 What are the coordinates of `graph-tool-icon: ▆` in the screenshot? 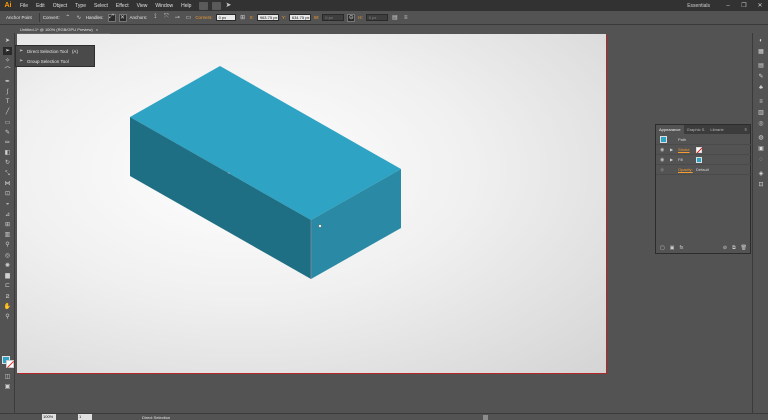 It's located at (7, 276).